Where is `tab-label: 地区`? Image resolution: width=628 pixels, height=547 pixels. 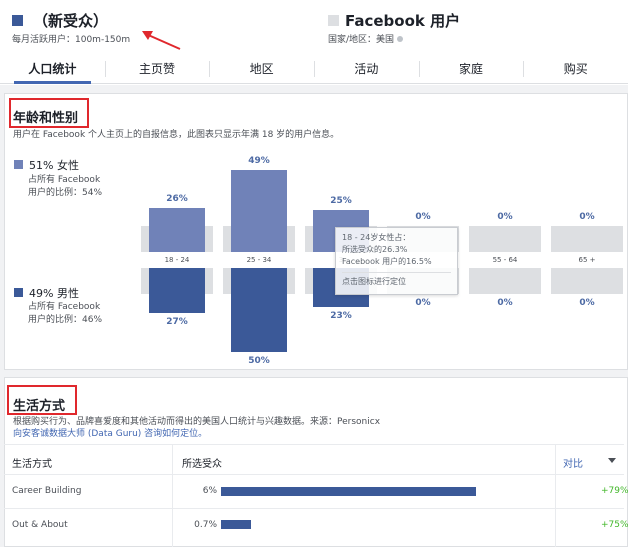 tab-label: 地区 is located at coordinates (261, 69).